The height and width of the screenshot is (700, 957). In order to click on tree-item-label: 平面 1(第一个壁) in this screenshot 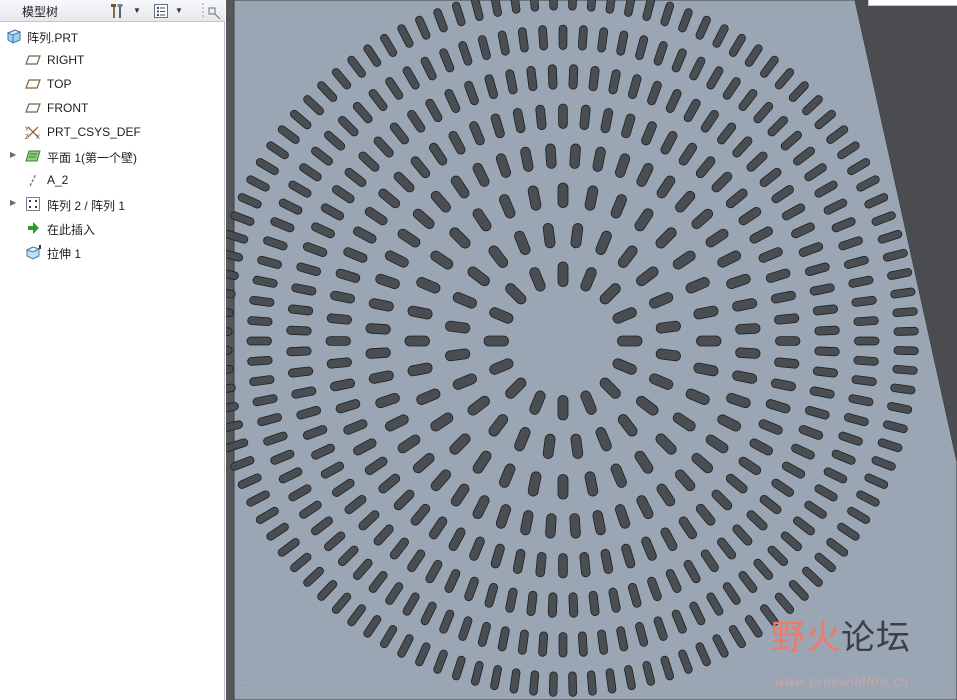, I will do `click(92, 158)`.